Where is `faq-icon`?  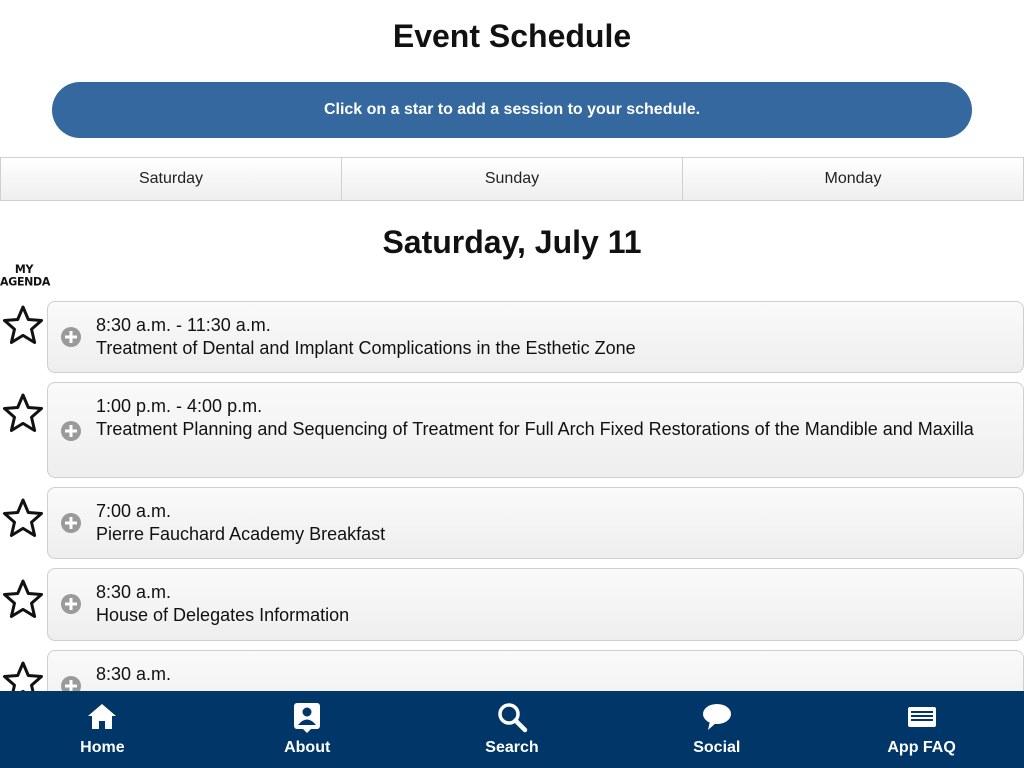
faq-icon is located at coordinates (921, 717).